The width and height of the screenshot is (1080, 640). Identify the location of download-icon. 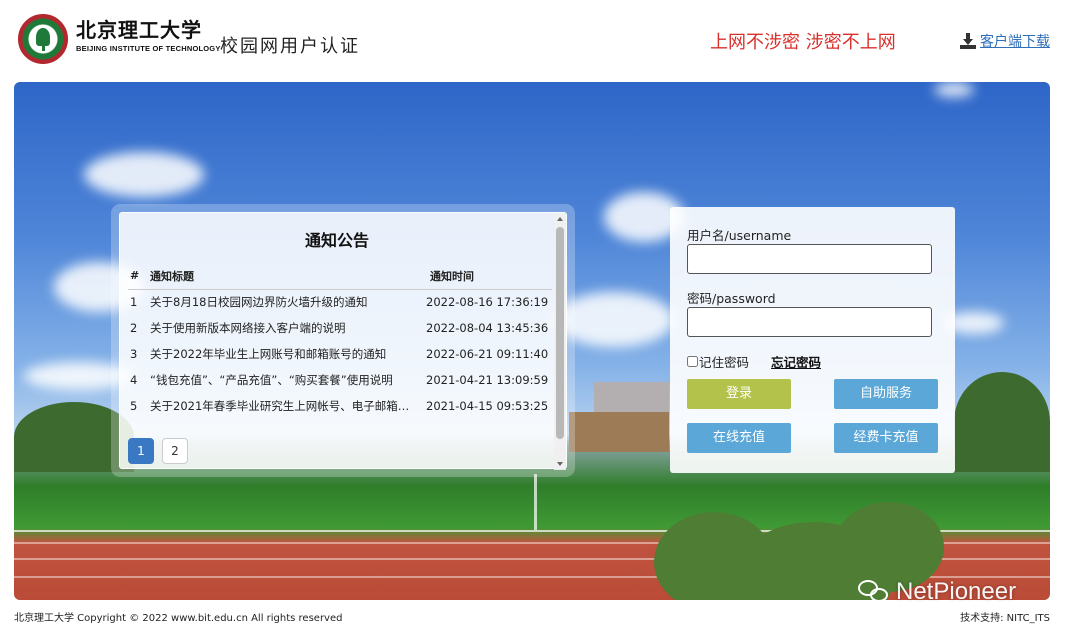
(968, 41).